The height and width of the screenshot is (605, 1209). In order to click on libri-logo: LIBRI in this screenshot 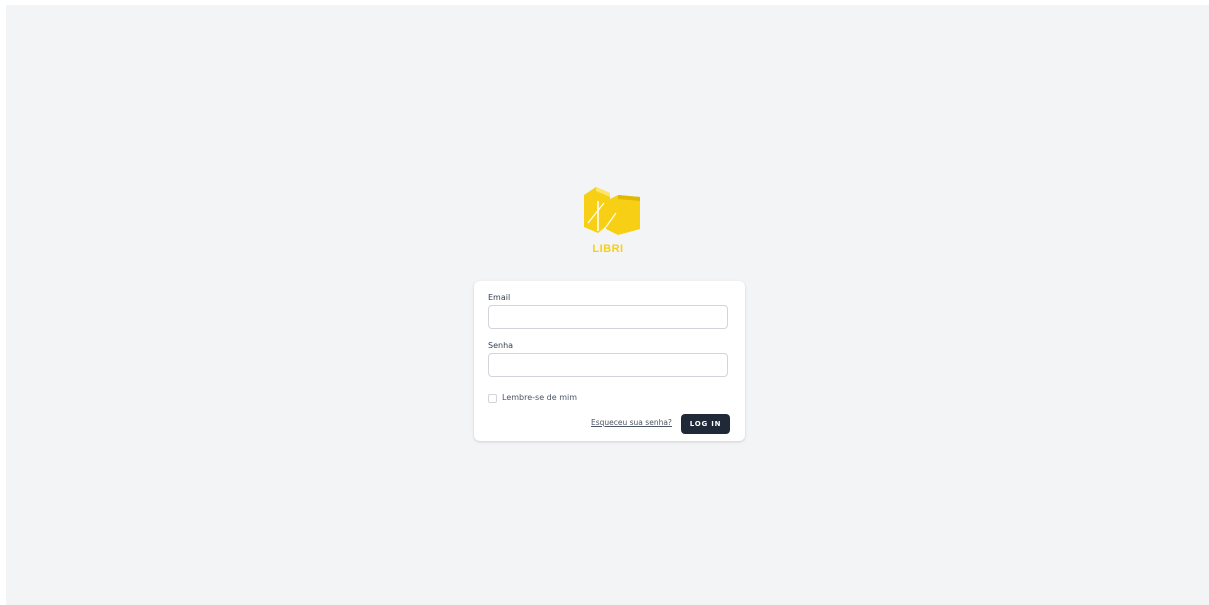, I will do `click(612, 221)`.